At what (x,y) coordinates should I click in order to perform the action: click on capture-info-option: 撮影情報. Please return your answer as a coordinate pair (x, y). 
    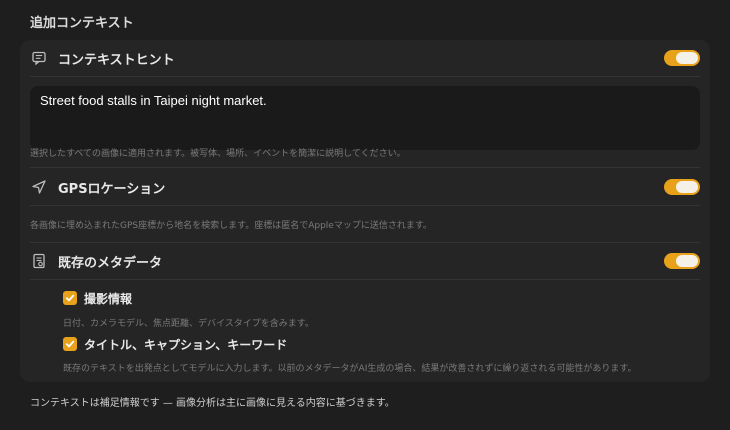
    Looking at the image, I should click on (97, 298).